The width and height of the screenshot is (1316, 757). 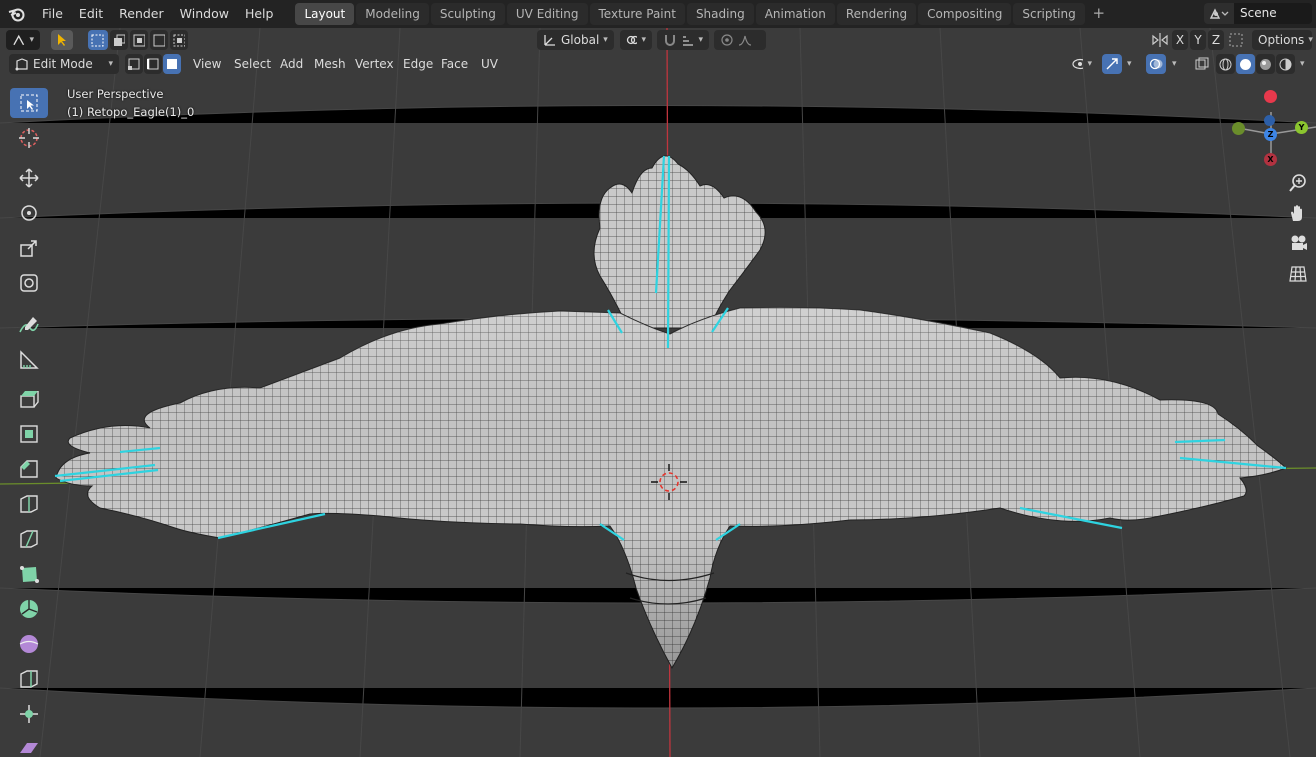 What do you see at coordinates (179, 40) in the screenshot?
I see `select-intersect-button` at bounding box center [179, 40].